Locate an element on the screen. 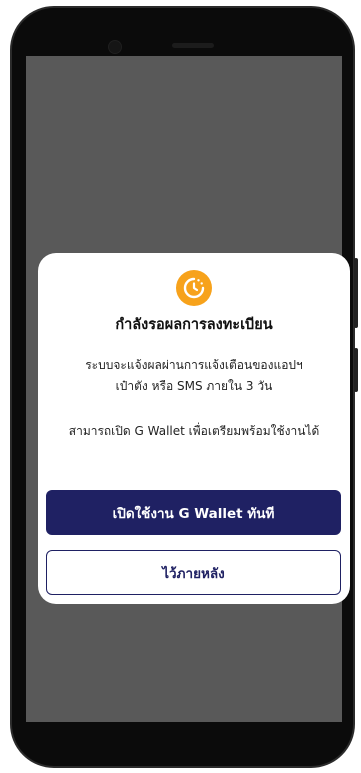 The width and height of the screenshot is (361, 773). open-g-wallet-button: เปิดใช้งาน G Wallet ทันที is located at coordinates (193, 512).